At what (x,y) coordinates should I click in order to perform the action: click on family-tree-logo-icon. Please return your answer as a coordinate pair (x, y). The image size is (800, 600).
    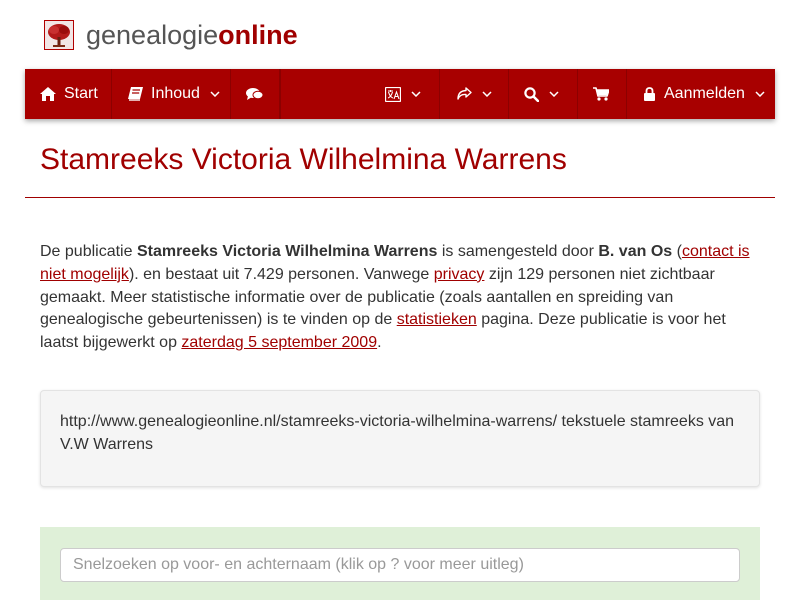
    Looking at the image, I should click on (59, 35).